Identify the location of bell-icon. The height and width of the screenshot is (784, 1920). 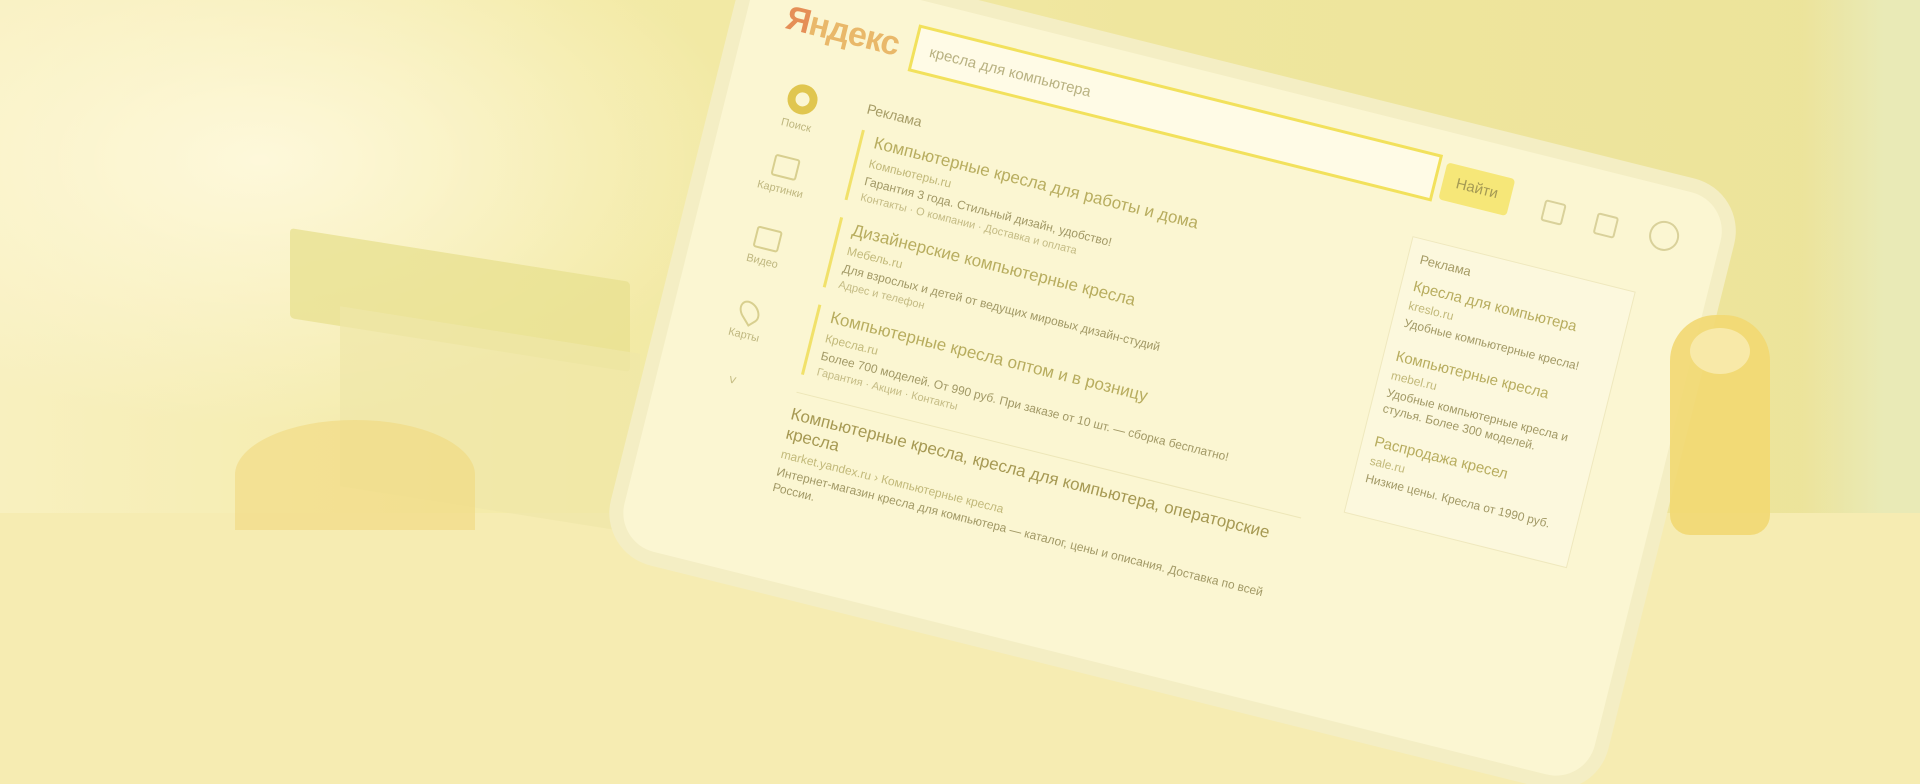
(1553, 212).